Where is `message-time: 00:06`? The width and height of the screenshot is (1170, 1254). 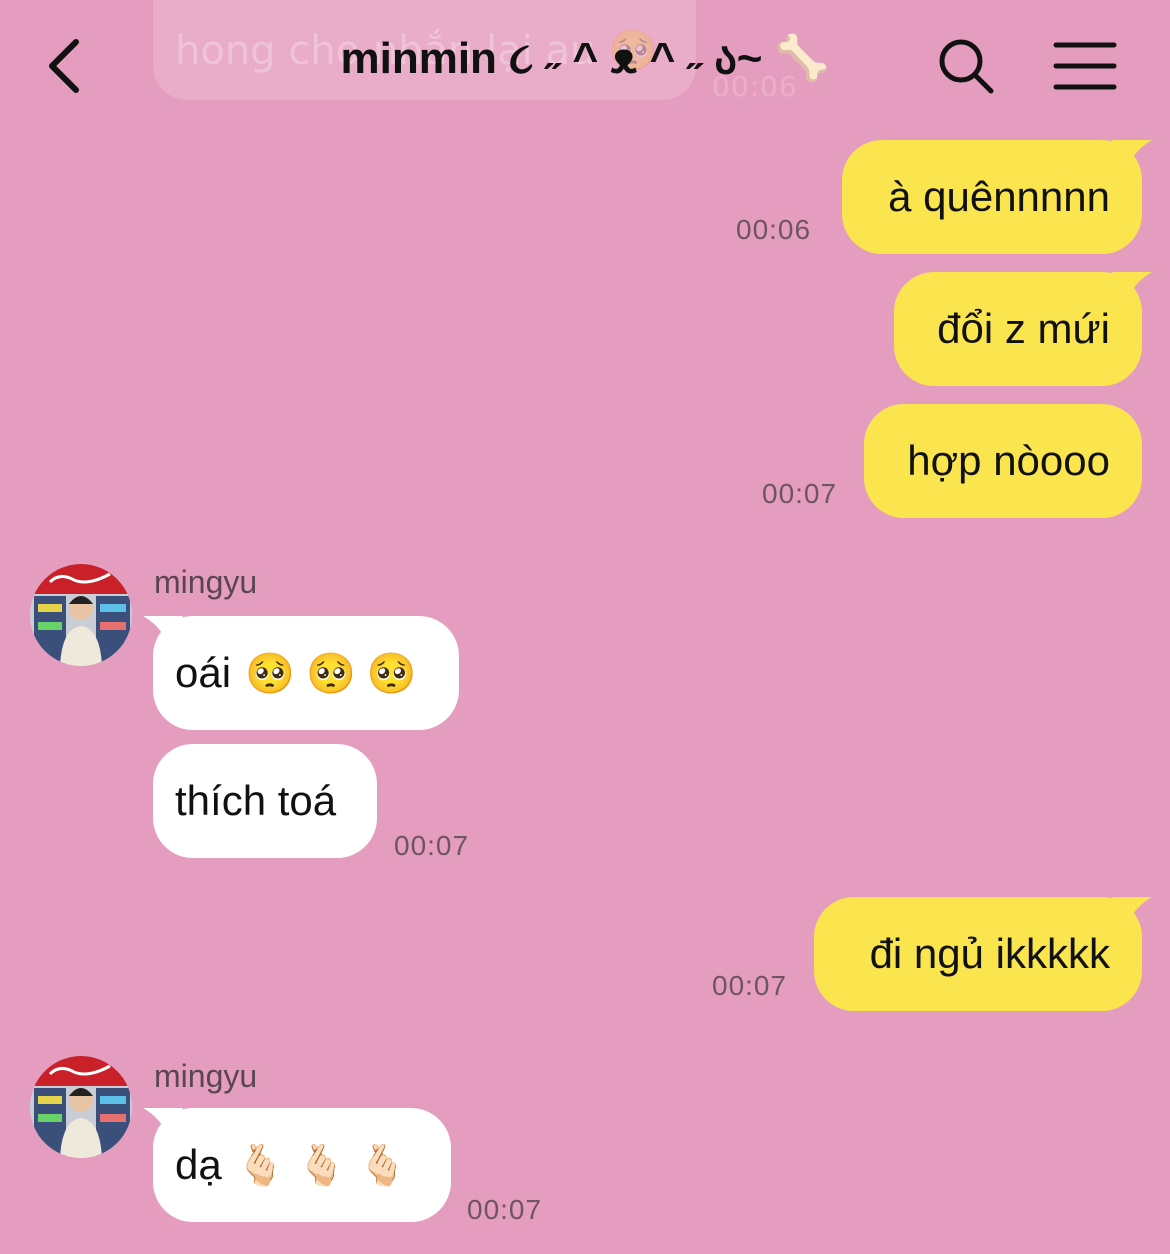 message-time: 00:06 is located at coordinates (774, 229).